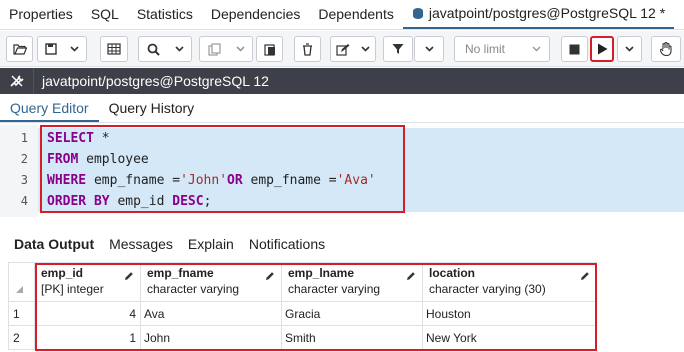 This screenshot has width=684, height=352. I want to click on table-cell: 4, so click(87, 313).